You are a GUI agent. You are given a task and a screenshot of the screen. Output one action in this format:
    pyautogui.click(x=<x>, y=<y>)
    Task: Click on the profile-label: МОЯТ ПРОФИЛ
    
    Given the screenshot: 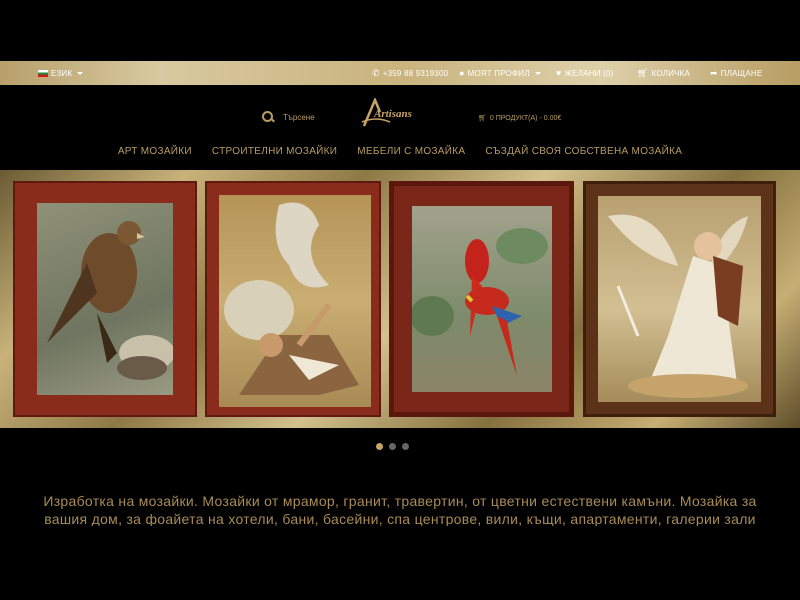 What is the action you would take?
    pyautogui.click(x=498, y=73)
    